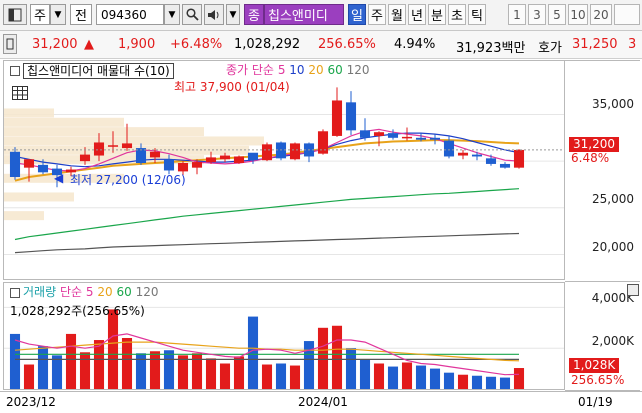 Image resolution: width=642 pixels, height=413 pixels. What do you see at coordinates (81, 14) in the screenshot?
I see `mode-button: 전` at bounding box center [81, 14].